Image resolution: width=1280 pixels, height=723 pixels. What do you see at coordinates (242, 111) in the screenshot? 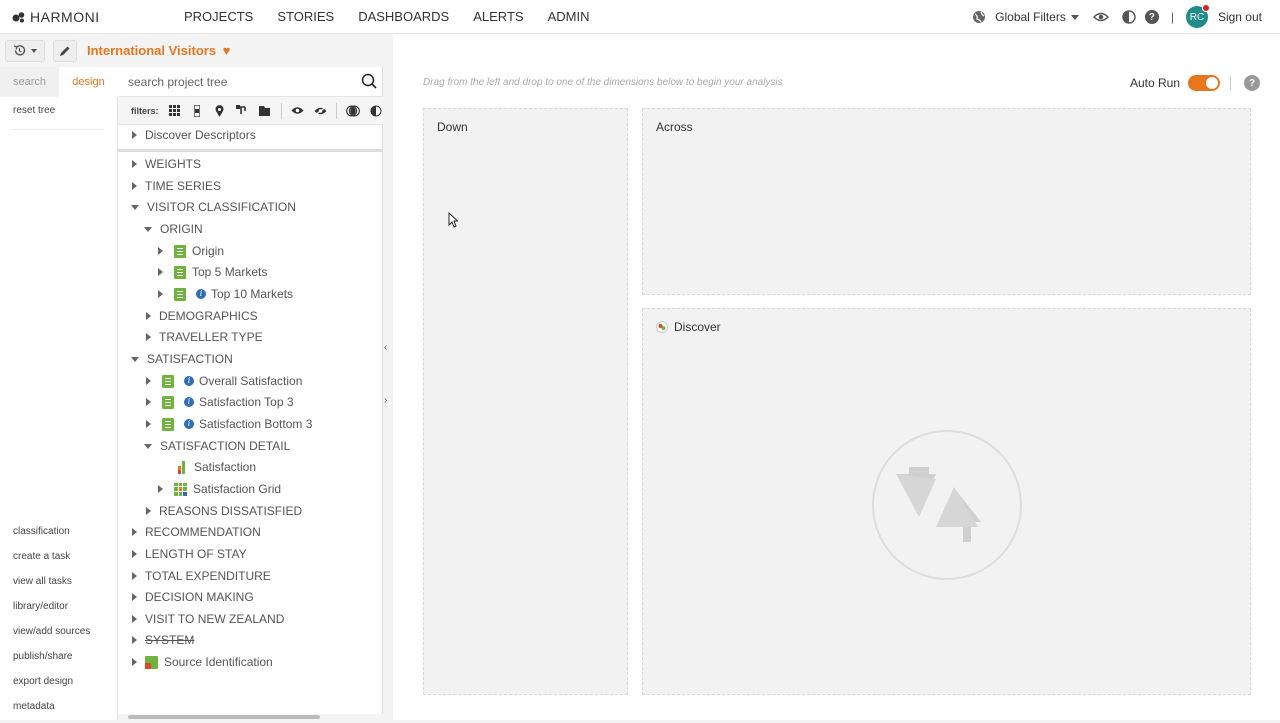
I see `hierarchy-icon` at bounding box center [242, 111].